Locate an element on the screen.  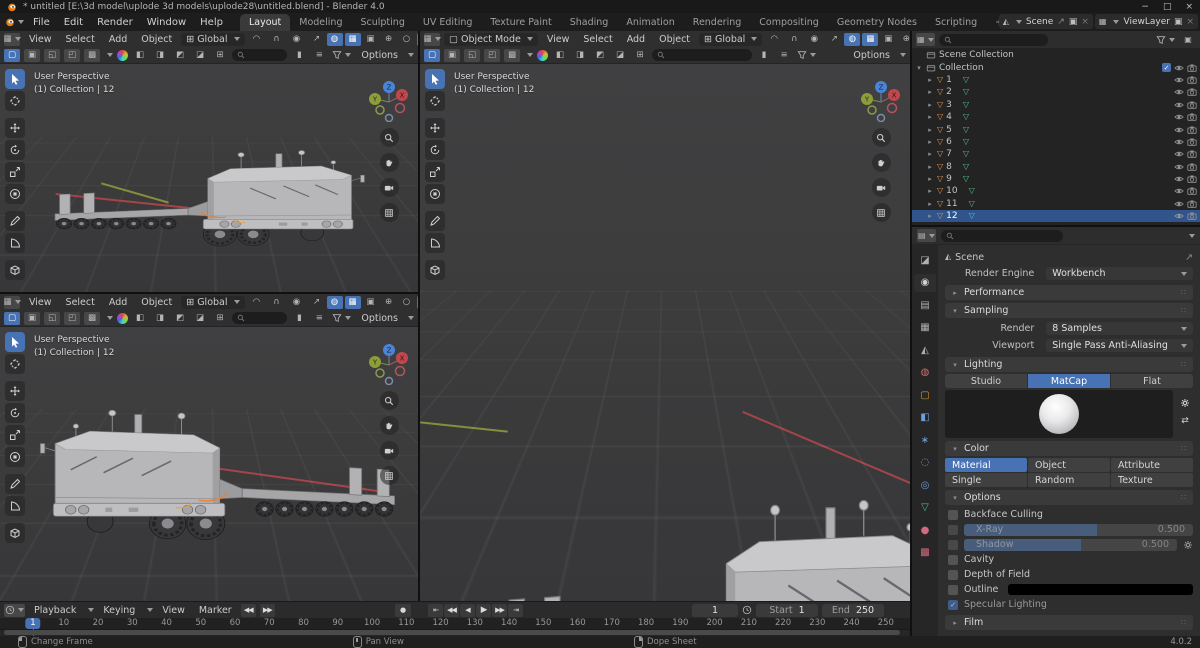
view-layer-tab: ▦ is located at coordinates (925, 328).